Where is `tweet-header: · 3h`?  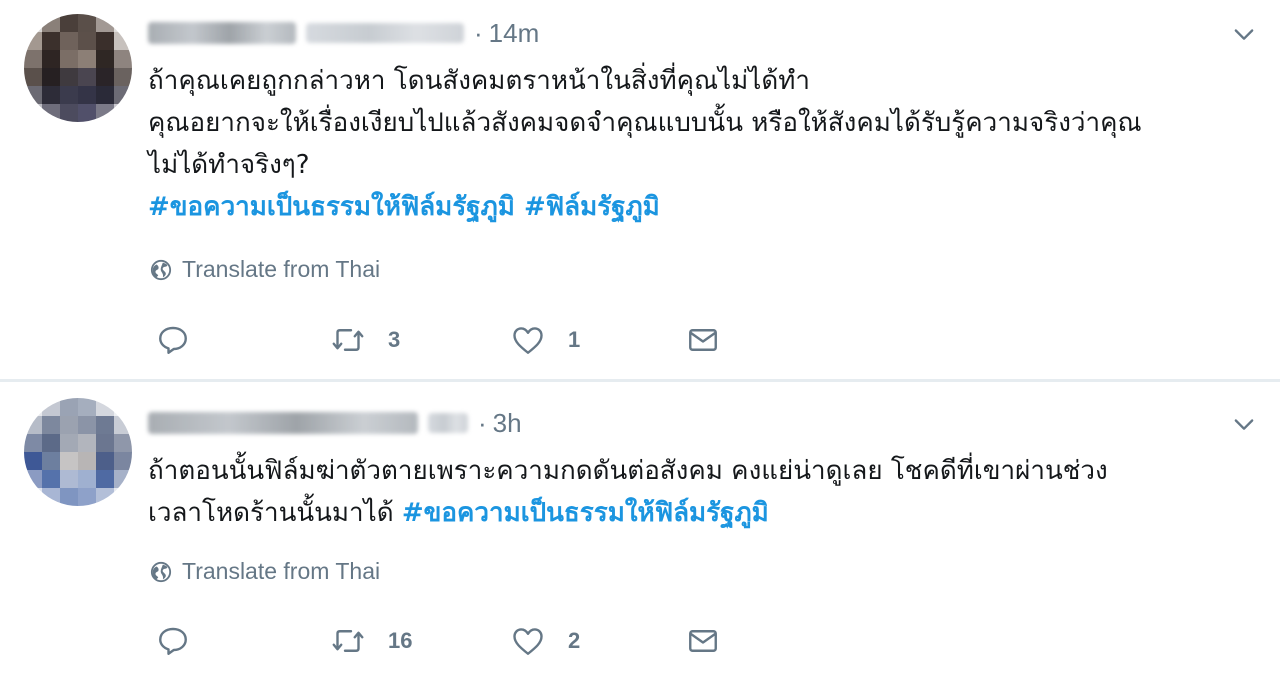
tweet-header: · 3h is located at coordinates (335, 423).